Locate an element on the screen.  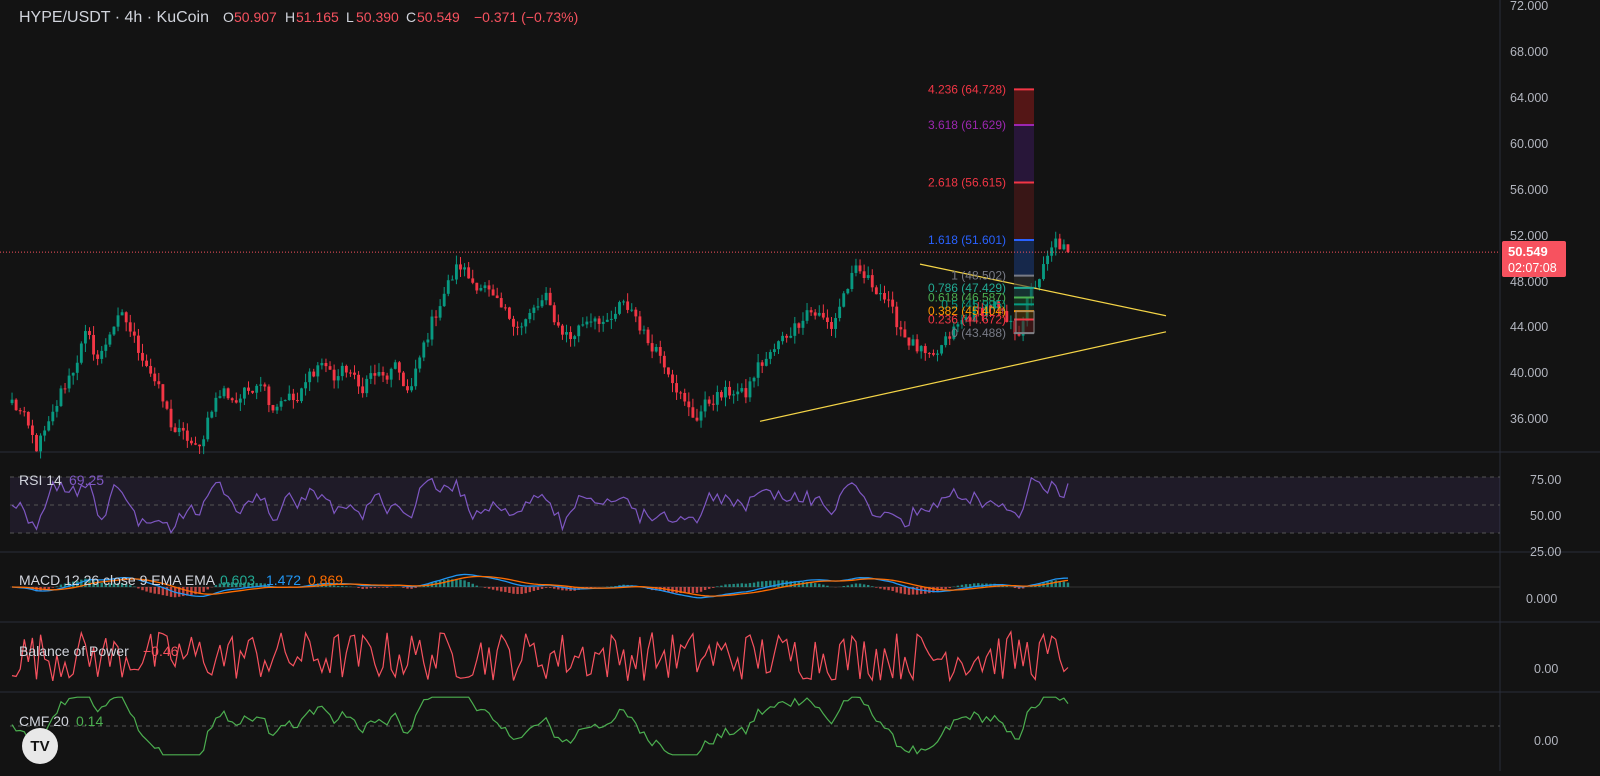
price-tick: 44.000 is located at coordinates (1529, 327).